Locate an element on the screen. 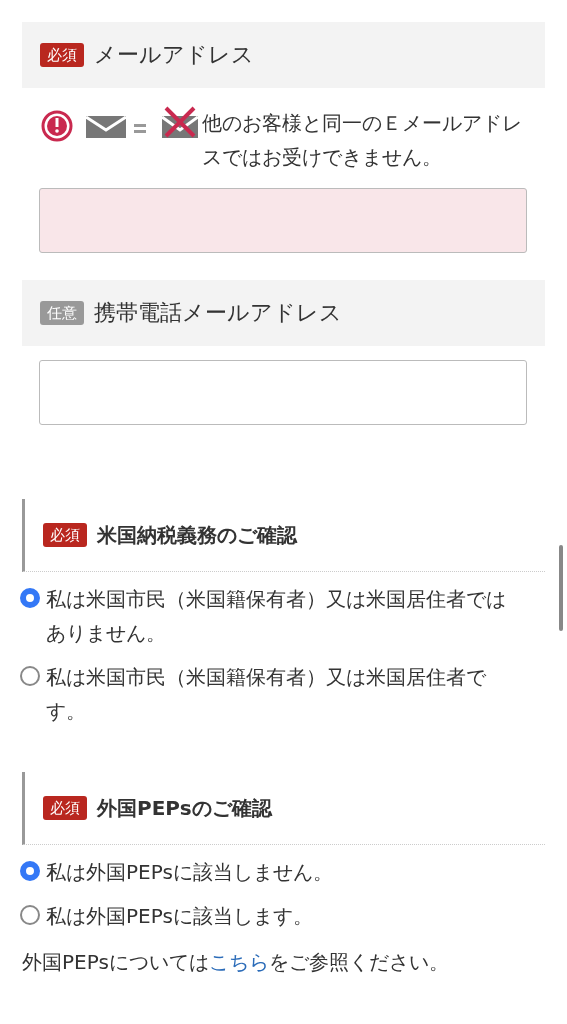  footer-note: 外国PEPsについてはこちら をご参照ください。 is located at coordinates (236, 962).